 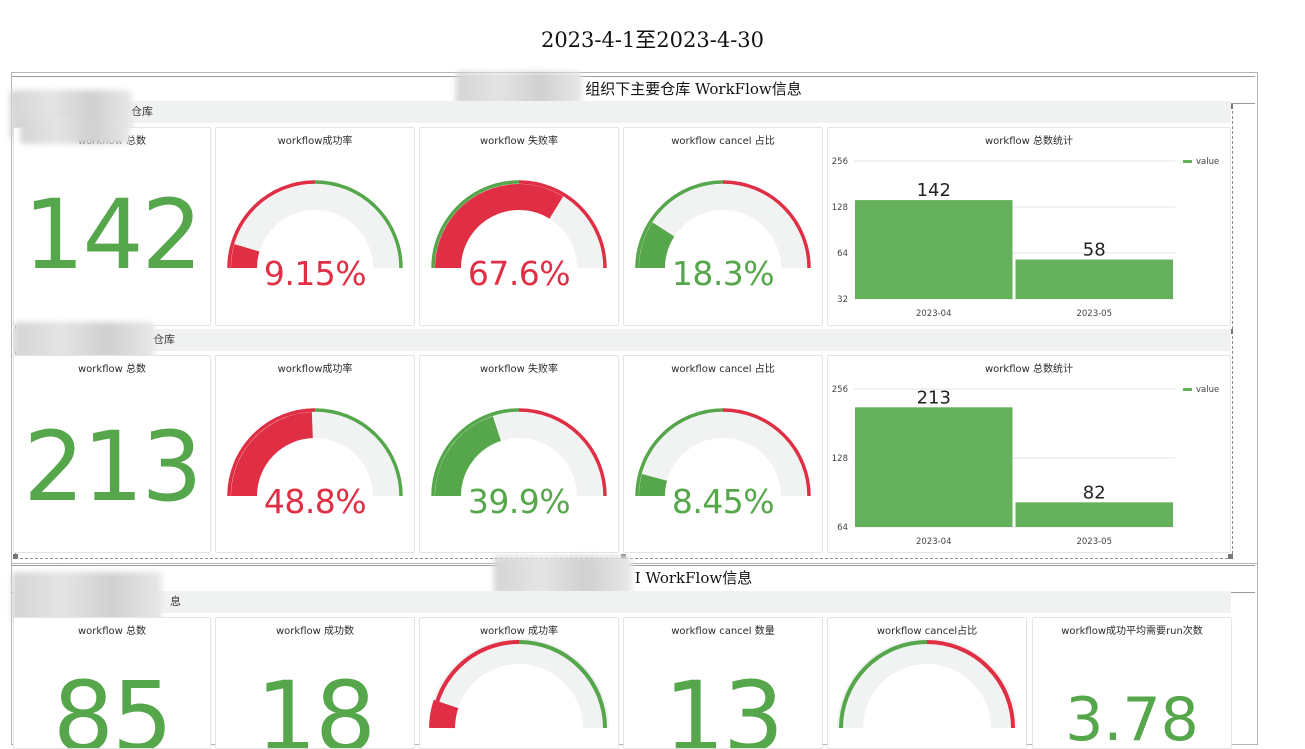 What do you see at coordinates (315, 273) in the screenshot?
I see `gauge-value-text: 9.15%` at bounding box center [315, 273].